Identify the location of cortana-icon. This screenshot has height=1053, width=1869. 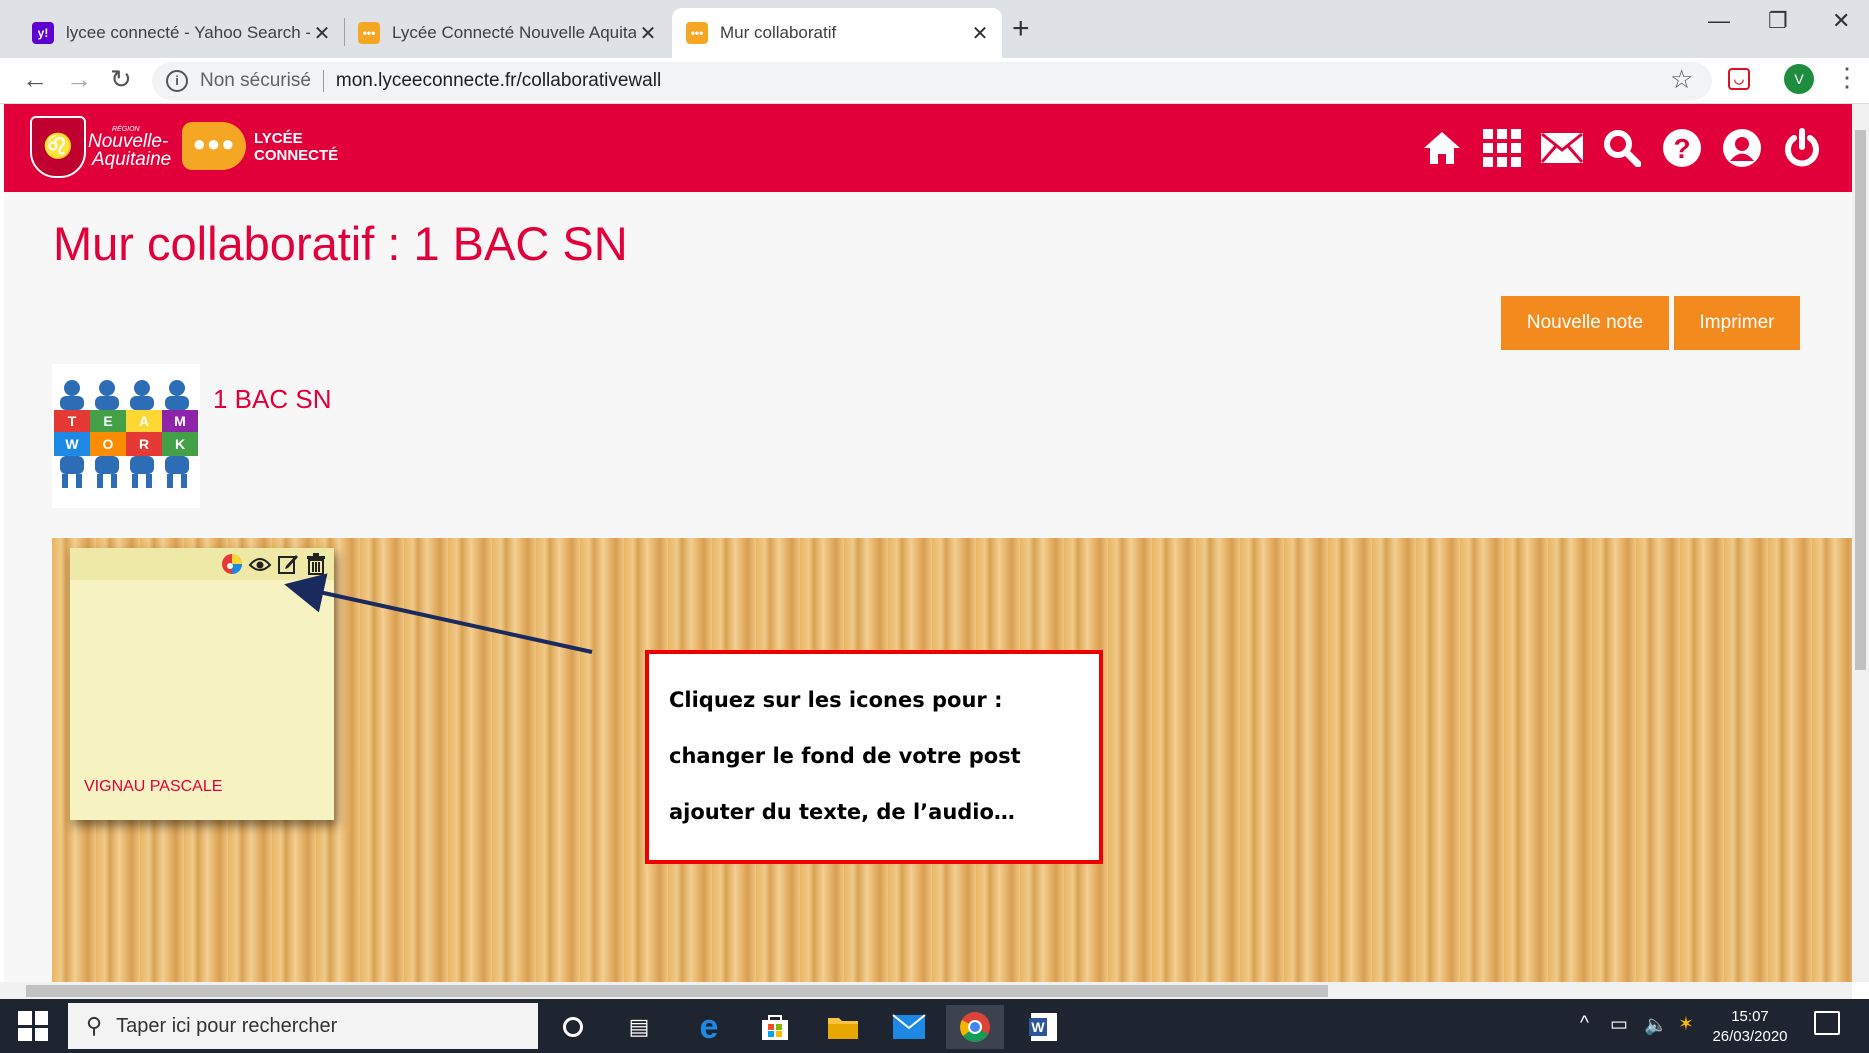
(573, 1027).